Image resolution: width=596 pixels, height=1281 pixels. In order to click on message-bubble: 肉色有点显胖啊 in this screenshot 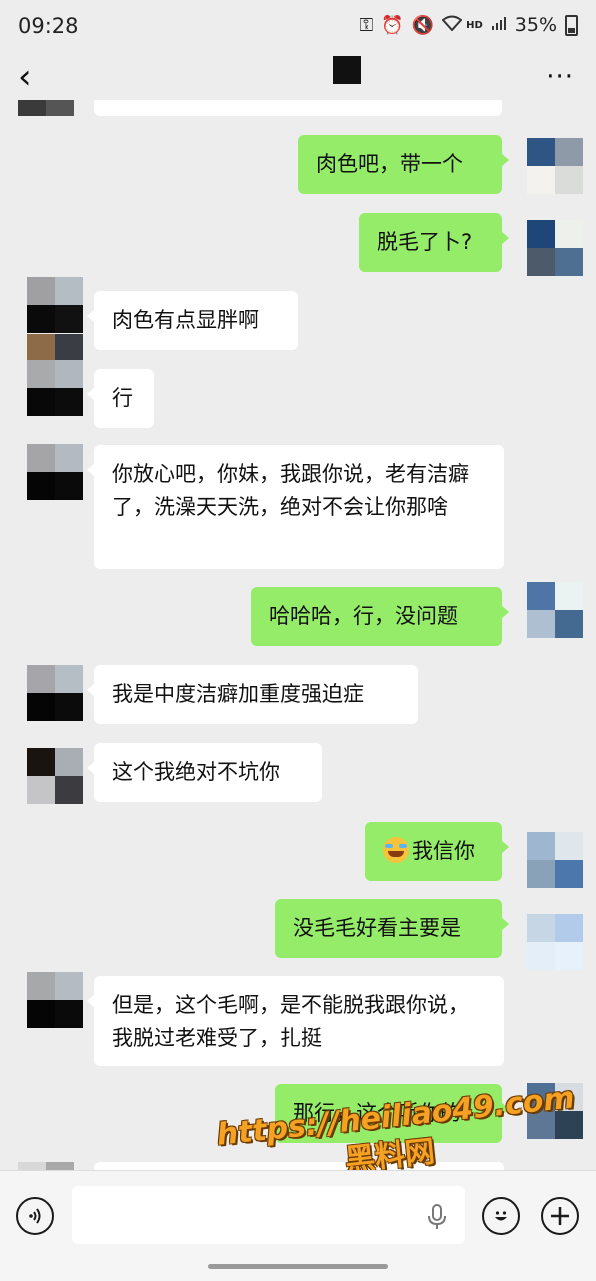, I will do `click(192, 320)`.